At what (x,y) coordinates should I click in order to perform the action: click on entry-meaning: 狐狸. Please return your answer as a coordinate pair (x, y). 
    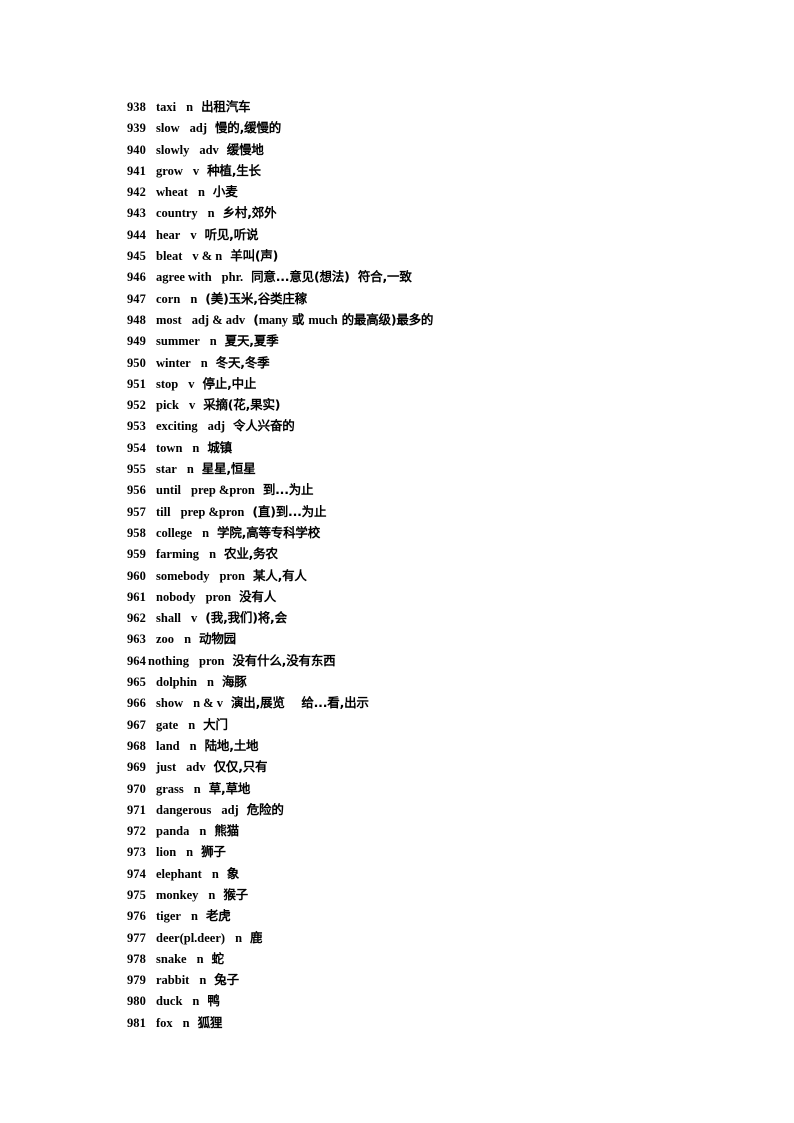
    Looking at the image, I should click on (210, 1022).